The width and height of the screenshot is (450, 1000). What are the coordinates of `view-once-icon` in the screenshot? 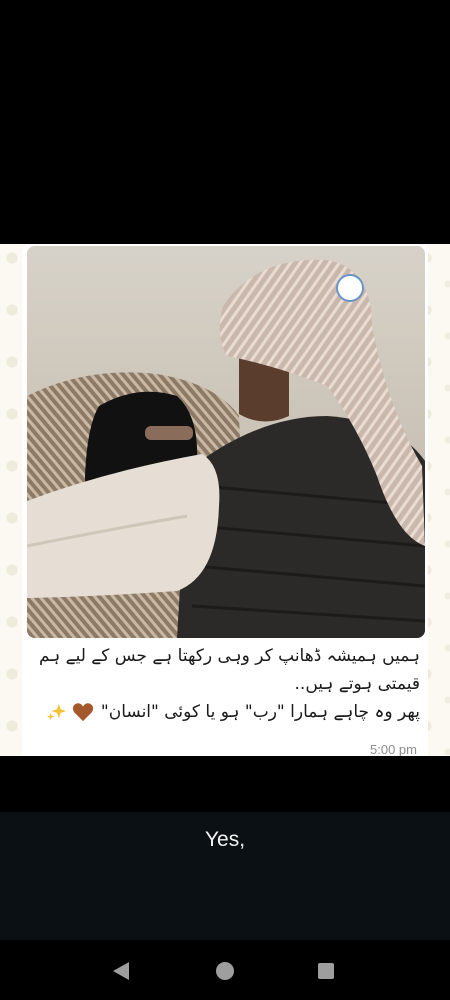 It's located at (350, 288).